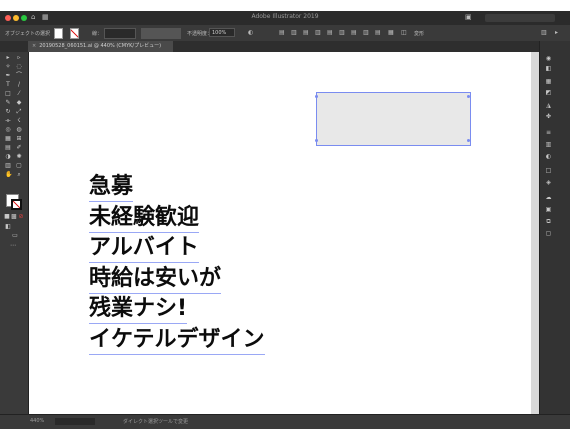 Image resolution: width=570 pixels, height=429 pixels. I want to click on gradient-panel-icon: ▥, so click(548, 144).